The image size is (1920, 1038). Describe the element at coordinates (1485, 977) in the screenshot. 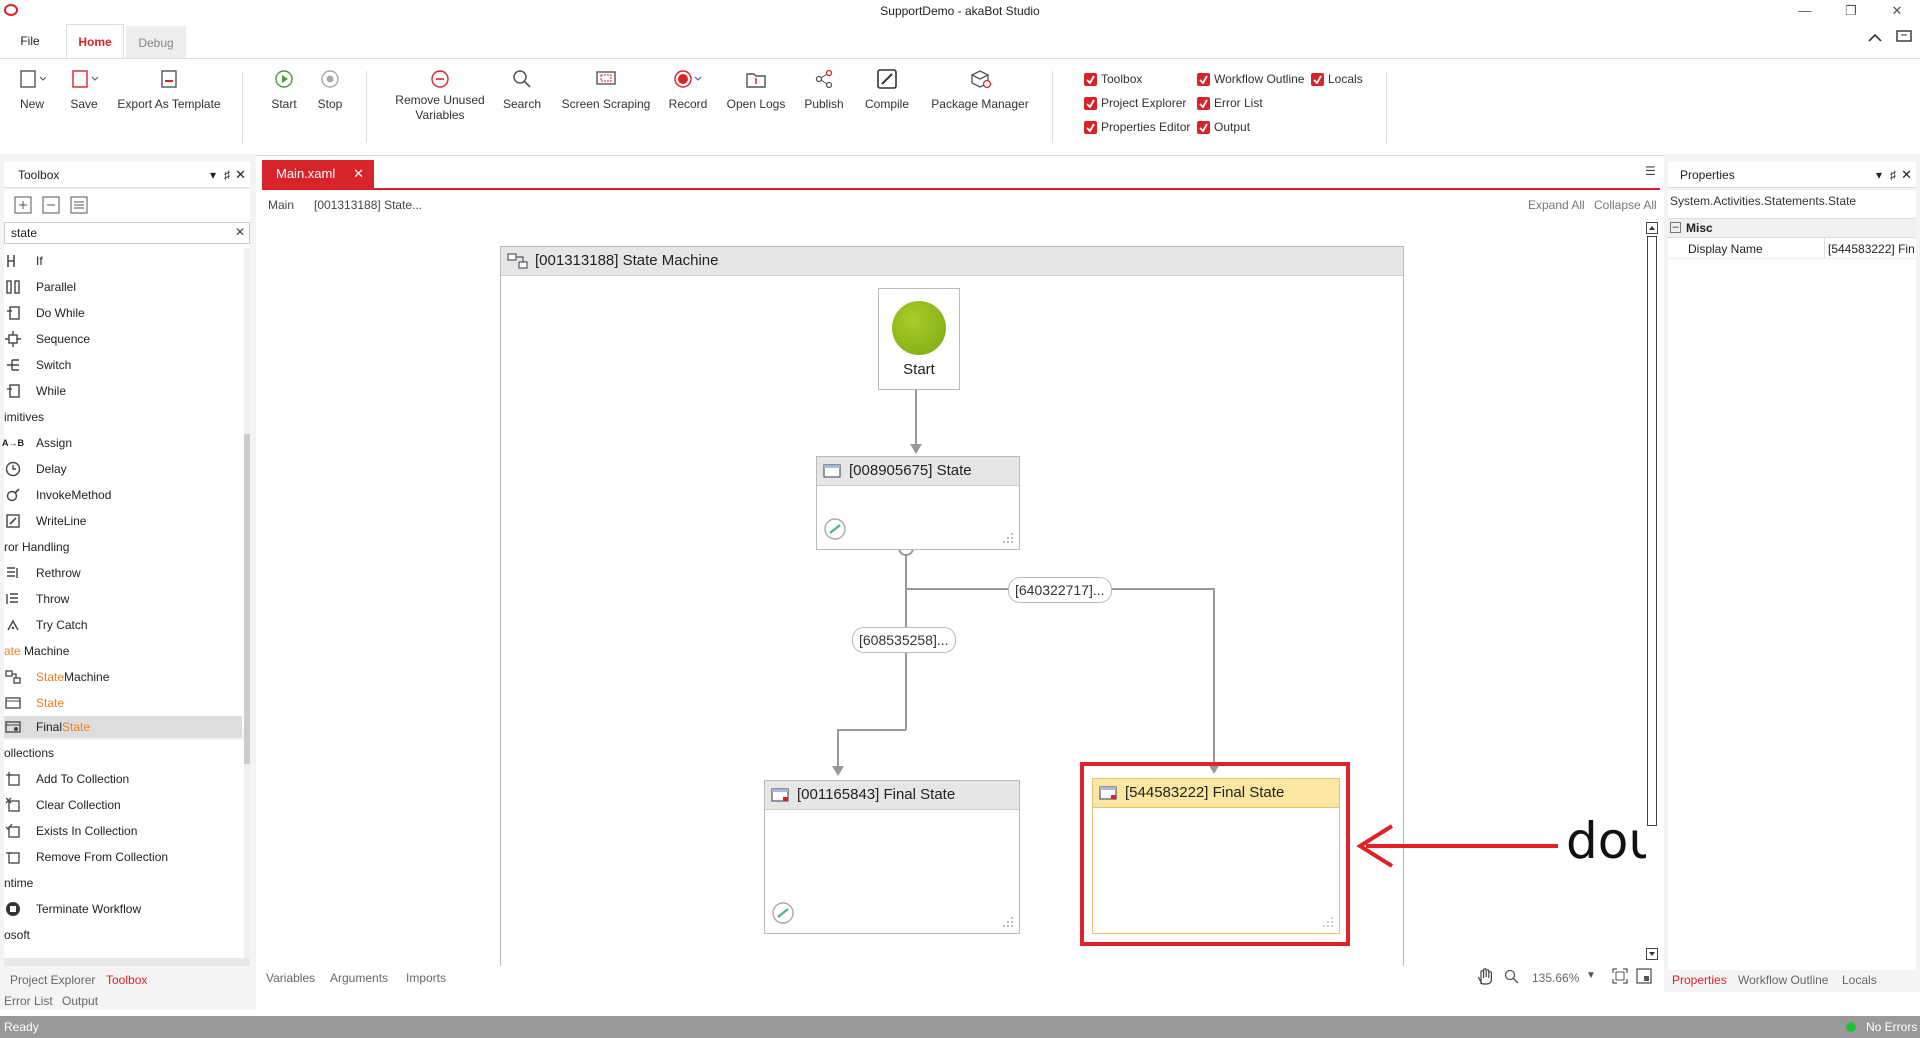

I see `pan-hand-icon` at that location.